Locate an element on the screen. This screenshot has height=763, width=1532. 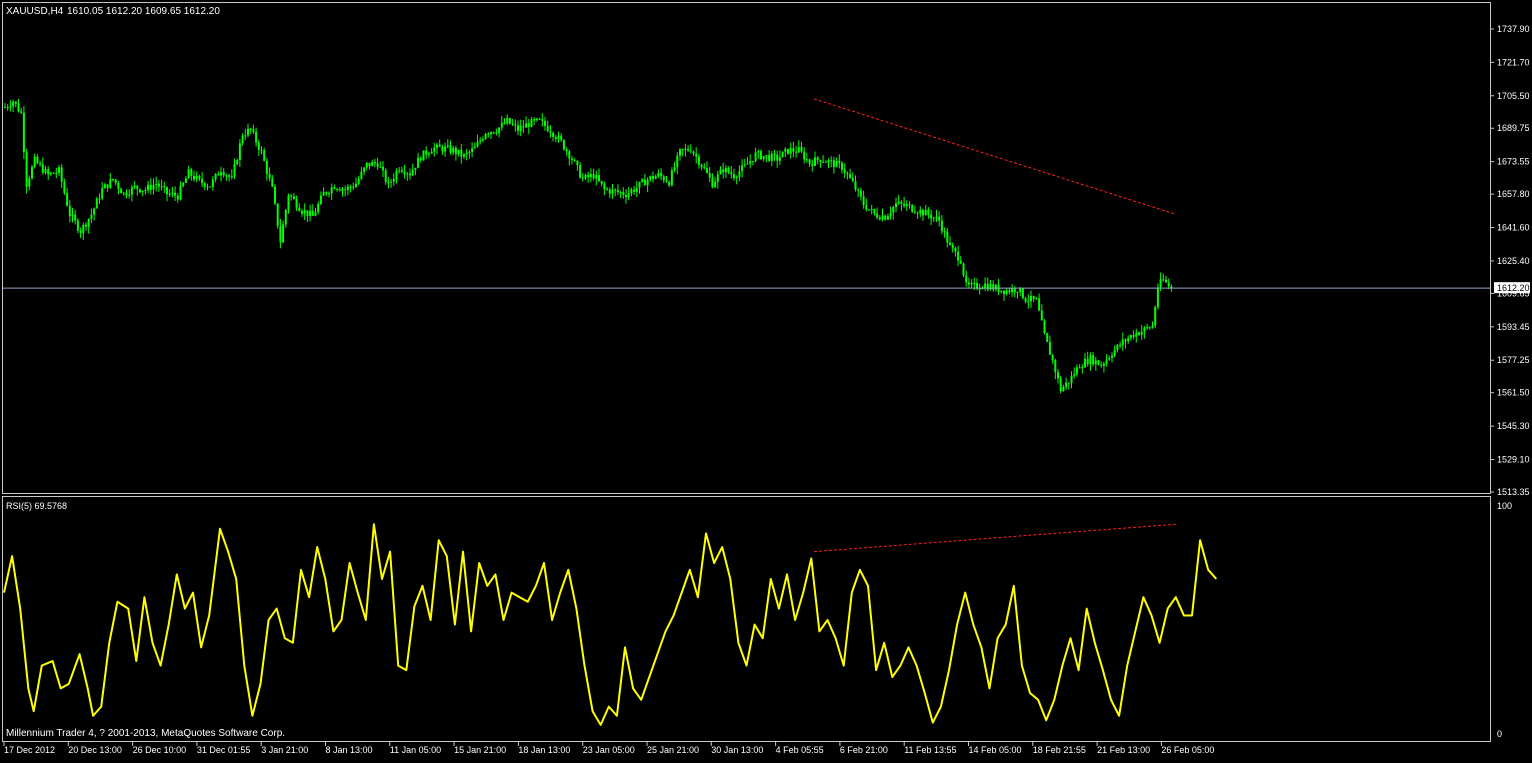
price-tick-label: 1545.30 is located at coordinates (1513, 426).